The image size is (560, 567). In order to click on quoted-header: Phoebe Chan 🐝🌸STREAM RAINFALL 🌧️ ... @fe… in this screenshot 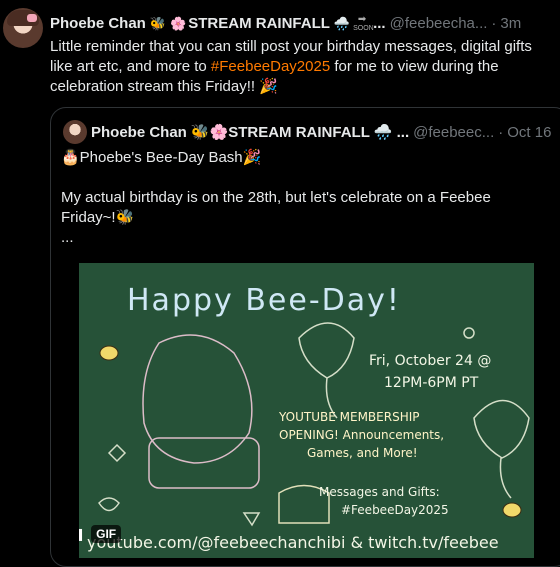, I will do `click(325, 132)`.